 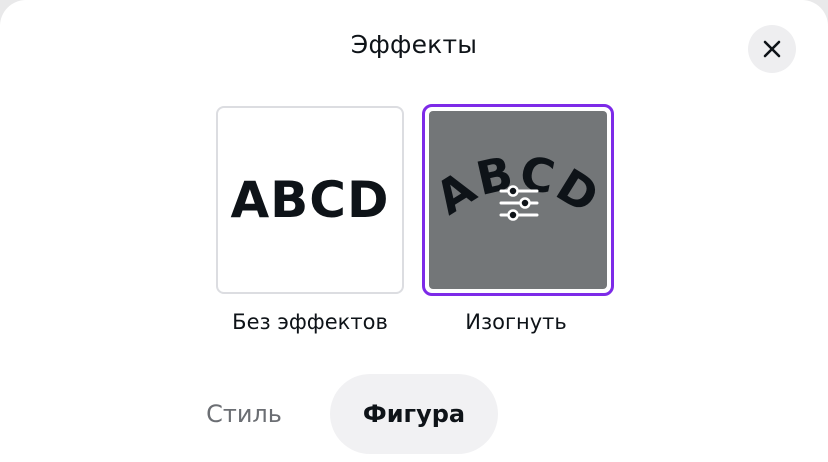 I want to click on preview-text: ABCD, so click(x=310, y=200).